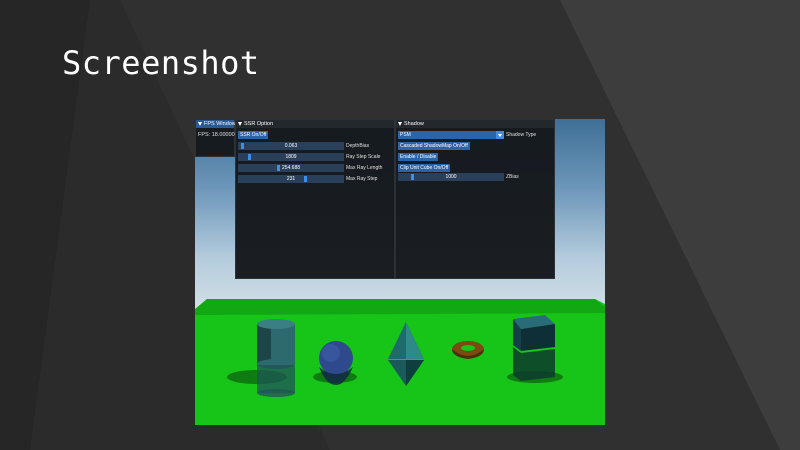 The image size is (800, 450). What do you see at coordinates (220, 124) in the screenshot?
I see `fps-window-title: FPS Window` at bounding box center [220, 124].